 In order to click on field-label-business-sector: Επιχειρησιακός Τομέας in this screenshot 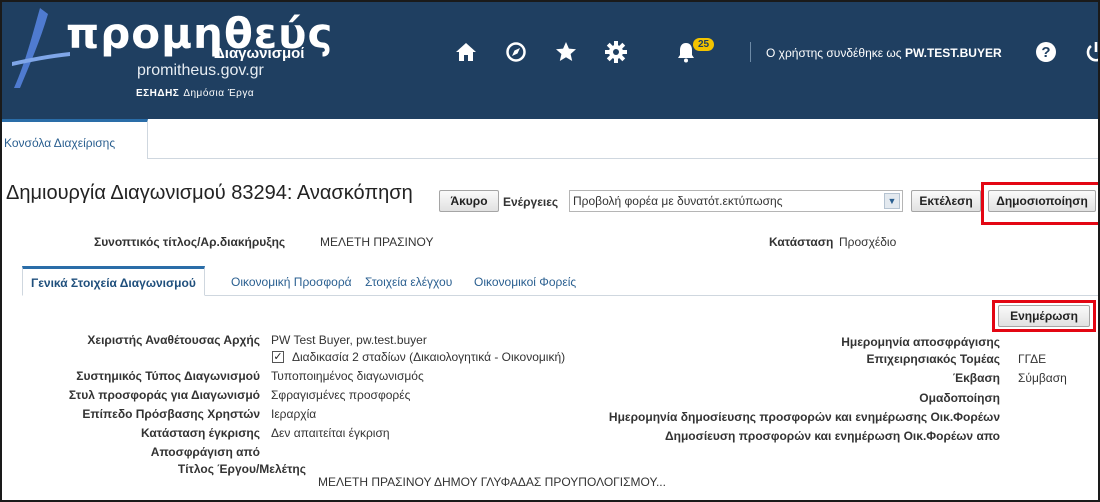, I will do `click(933, 359)`.